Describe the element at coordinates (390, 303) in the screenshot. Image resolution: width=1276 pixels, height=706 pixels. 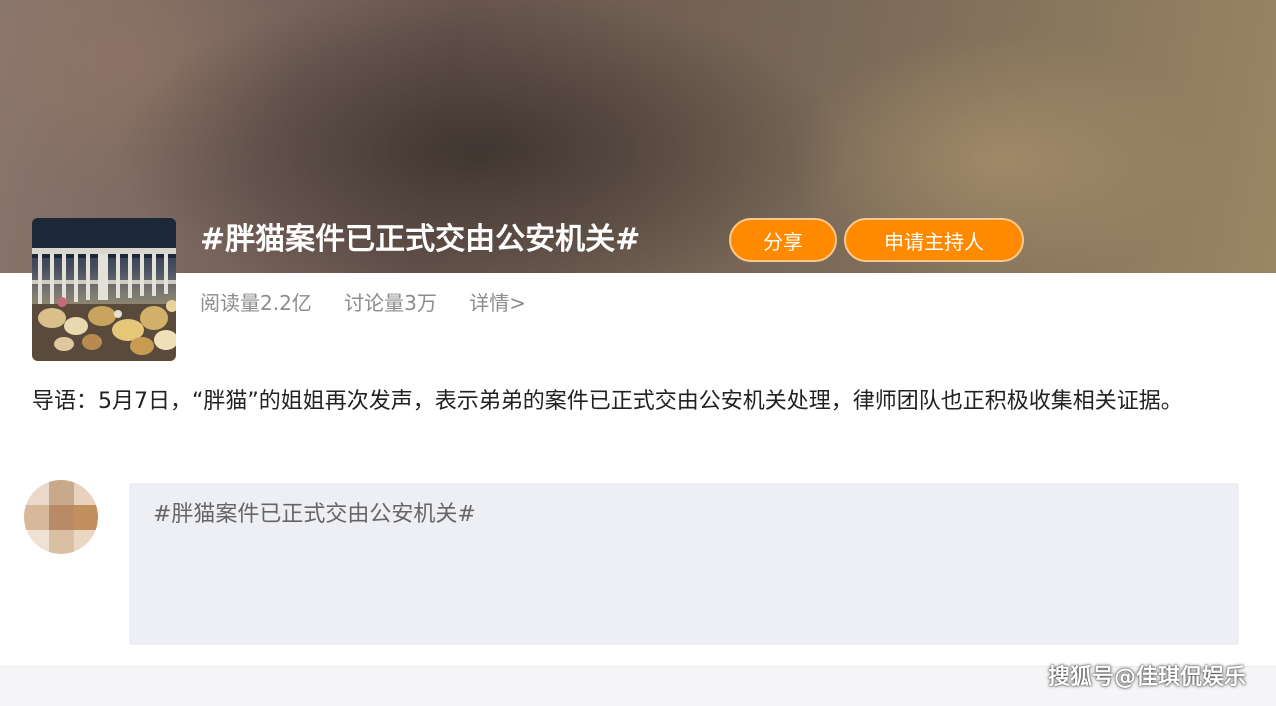
I see `discussion-count: 讨论量3万` at that location.